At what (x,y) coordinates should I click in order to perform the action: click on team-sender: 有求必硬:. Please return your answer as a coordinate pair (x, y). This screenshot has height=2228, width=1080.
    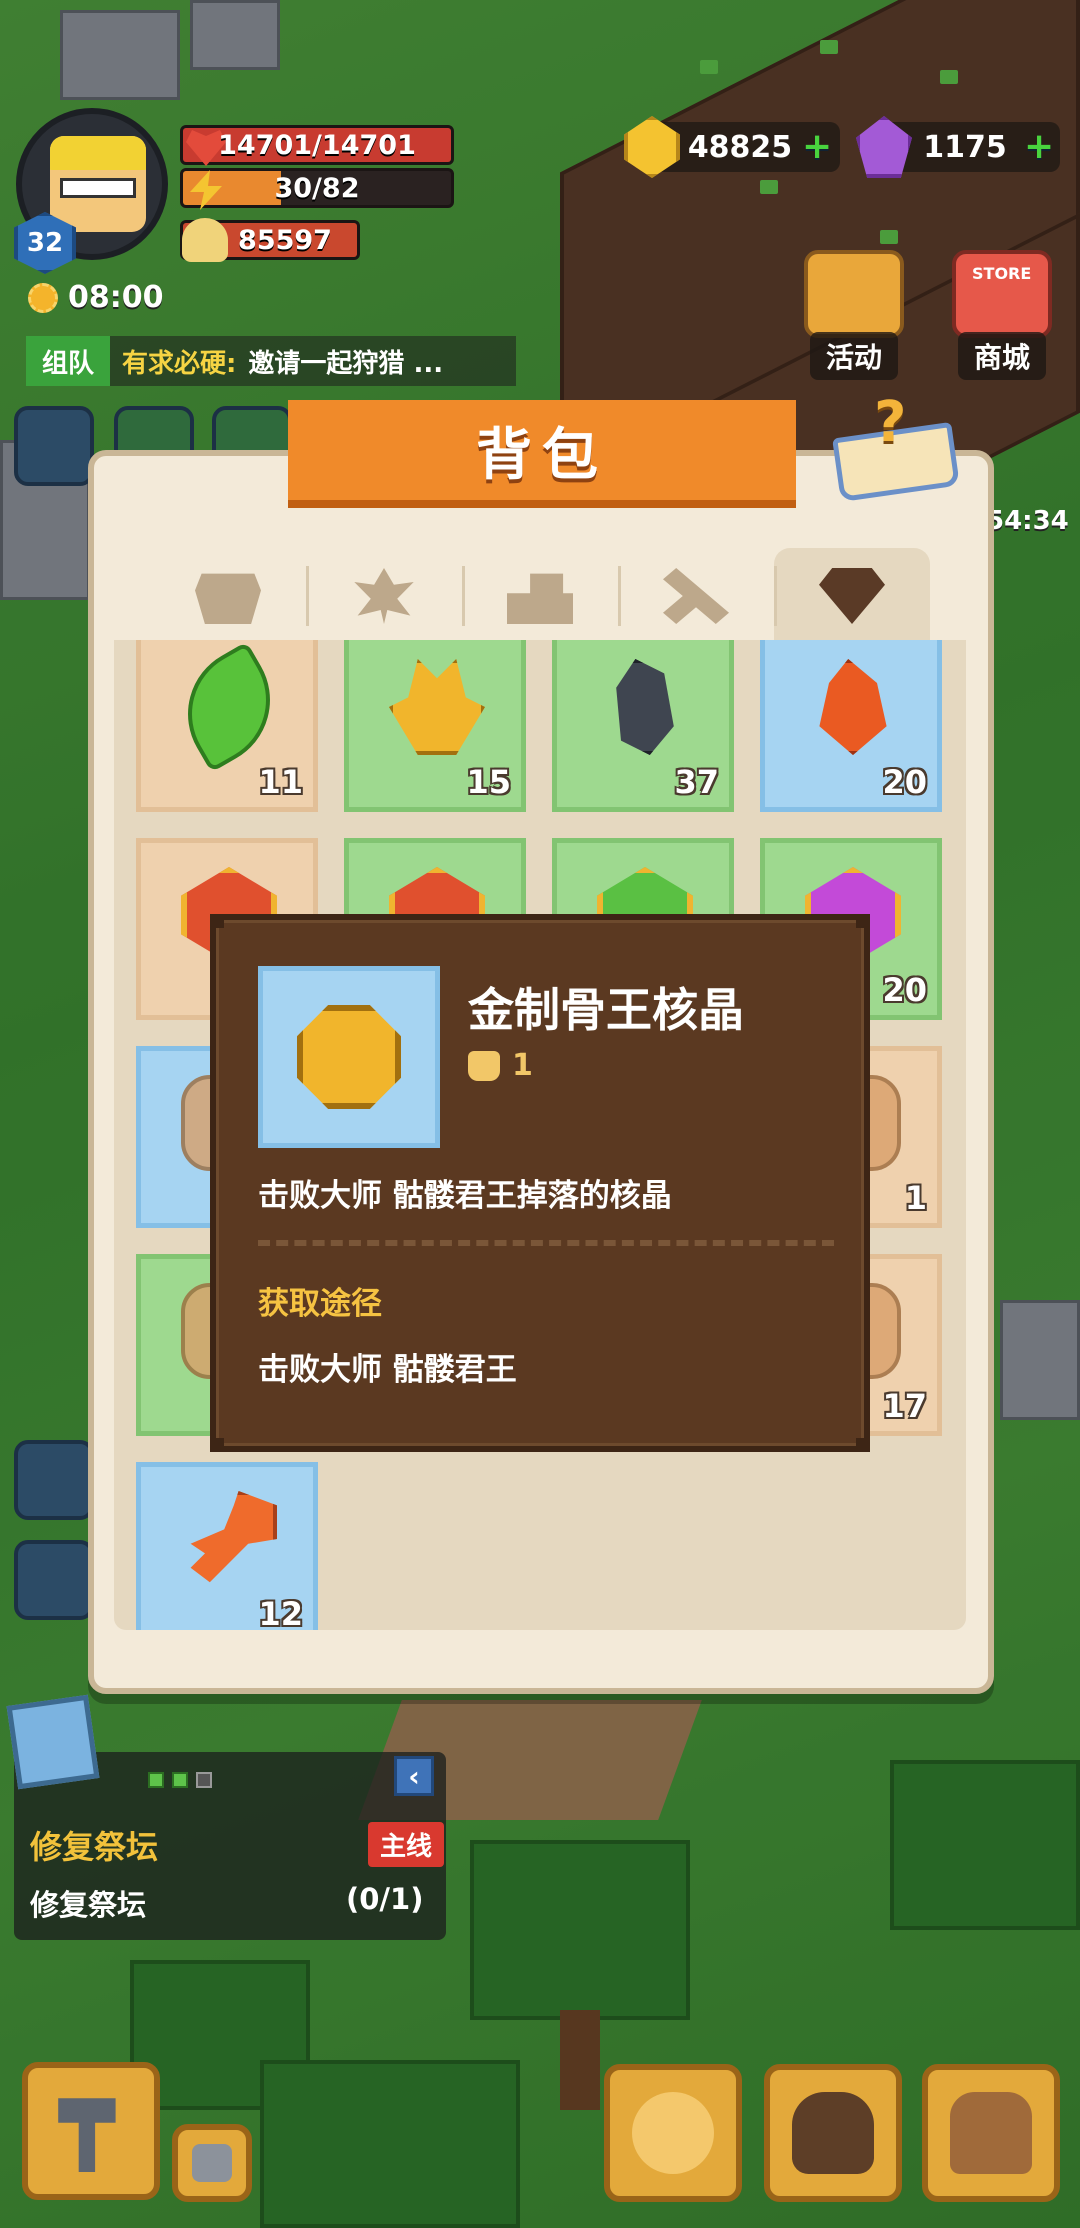
    Looking at the image, I should click on (179, 363).